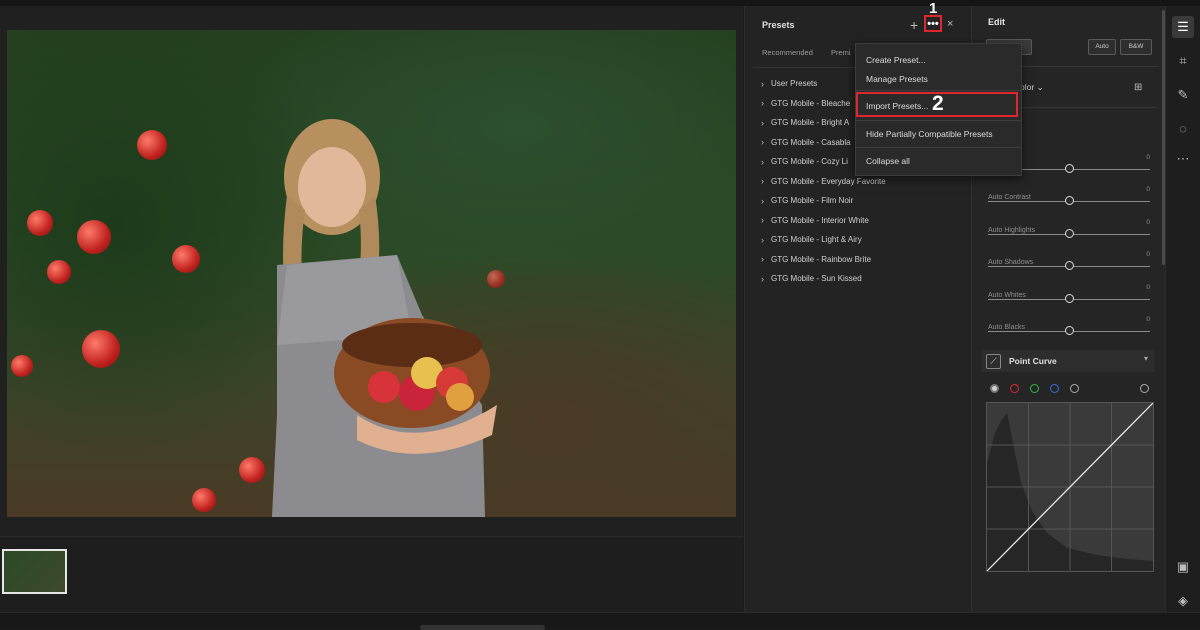 This screenshot has height=630, width=1200. I want to click on auto-button: Auto, so click(1102, 47).